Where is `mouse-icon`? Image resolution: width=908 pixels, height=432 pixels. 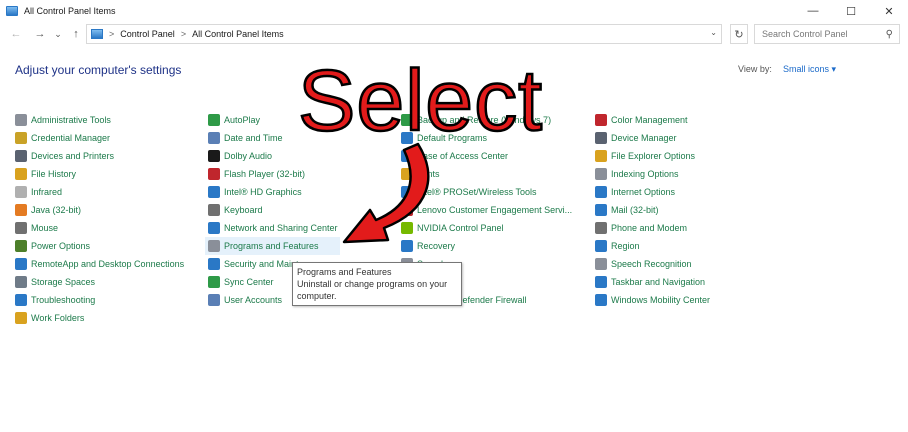 mouse-icon is located at coordinates (21, 228).